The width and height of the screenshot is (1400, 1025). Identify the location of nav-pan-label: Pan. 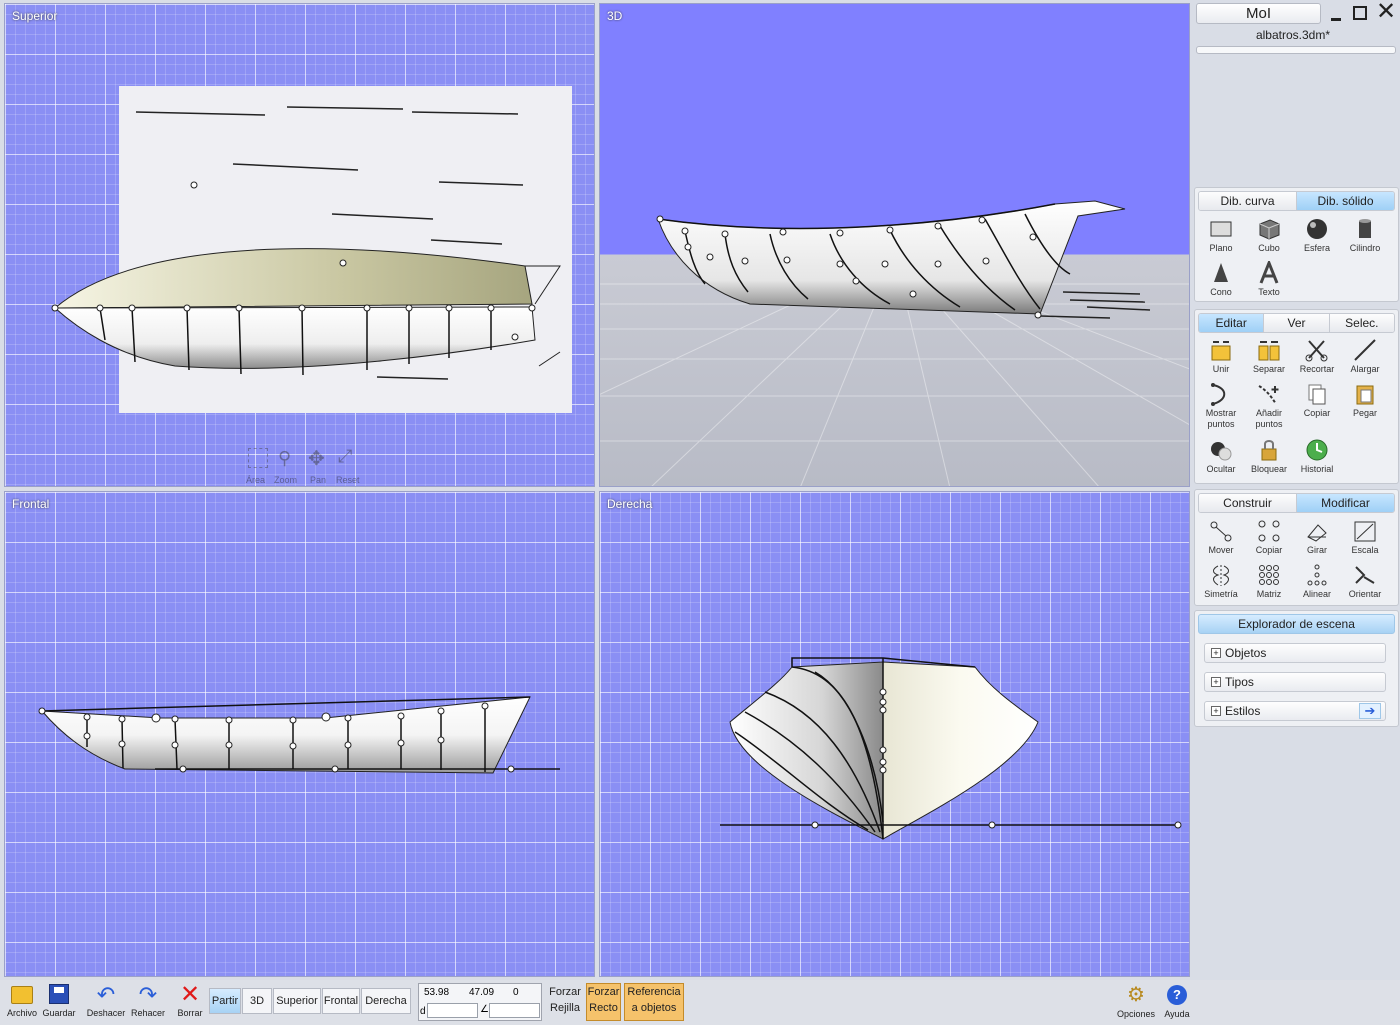
(318, 480).